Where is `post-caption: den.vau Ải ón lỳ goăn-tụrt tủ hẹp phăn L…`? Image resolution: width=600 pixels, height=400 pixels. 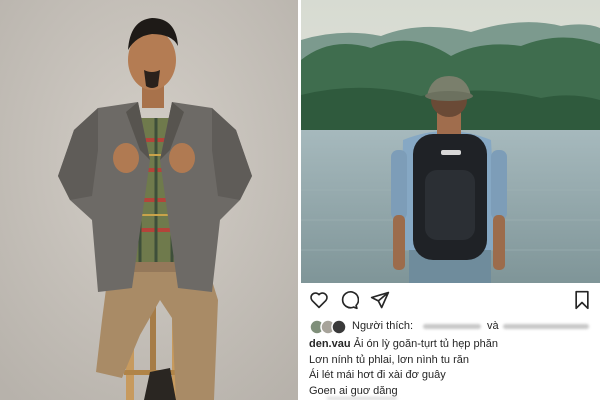
post-caption: den.vau Ải ón lỳ goăn-tụrt tủ hẹp phăn L… is located at coordinates (451, 368).